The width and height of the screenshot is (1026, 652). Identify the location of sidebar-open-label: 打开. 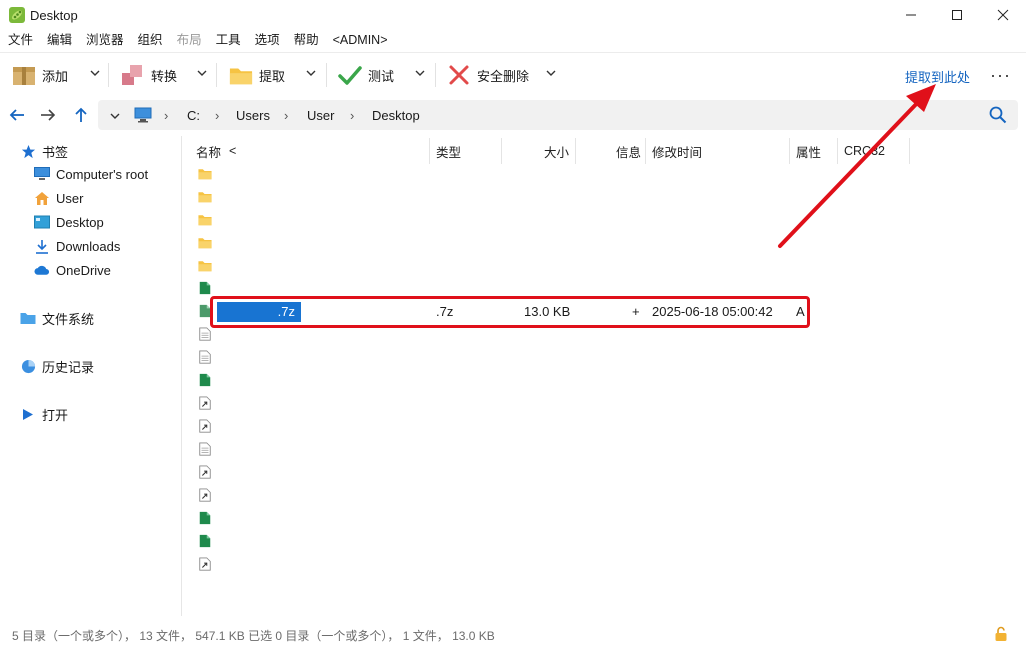
(55, 415).